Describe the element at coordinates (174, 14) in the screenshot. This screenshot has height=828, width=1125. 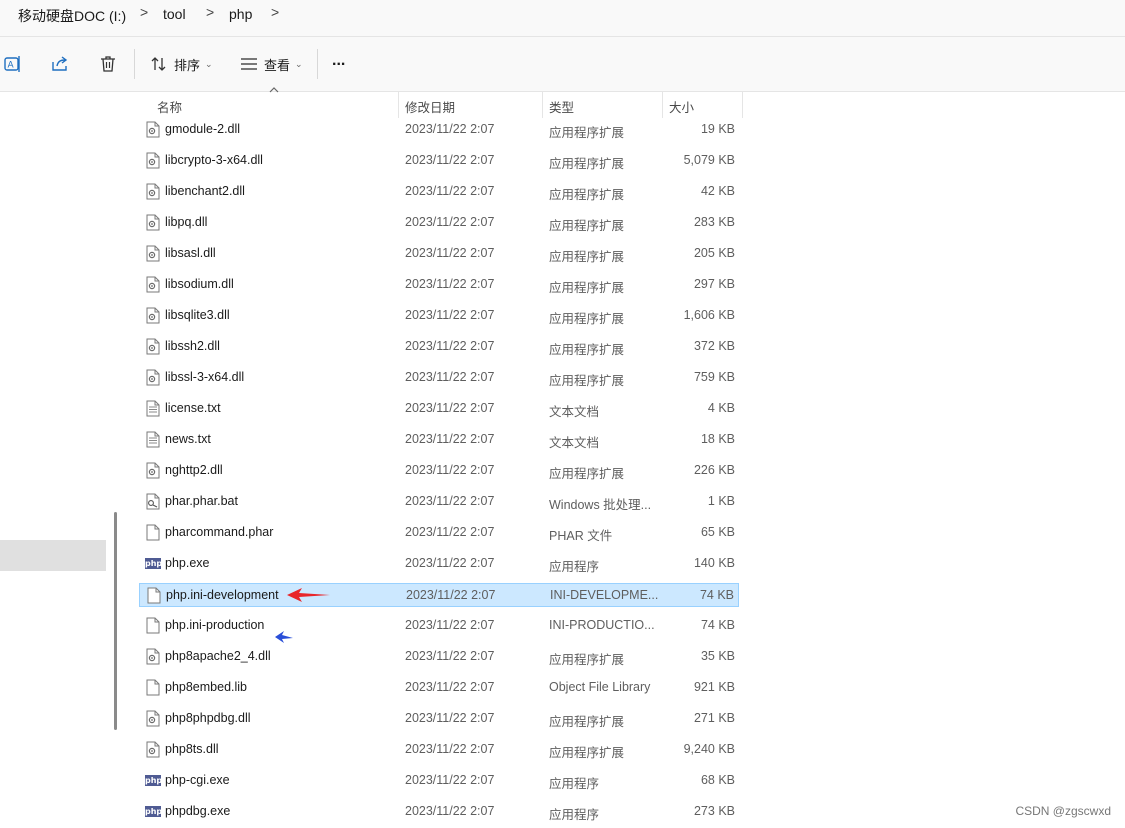
I see `breadcrumb-item-tool: tool` at that location.